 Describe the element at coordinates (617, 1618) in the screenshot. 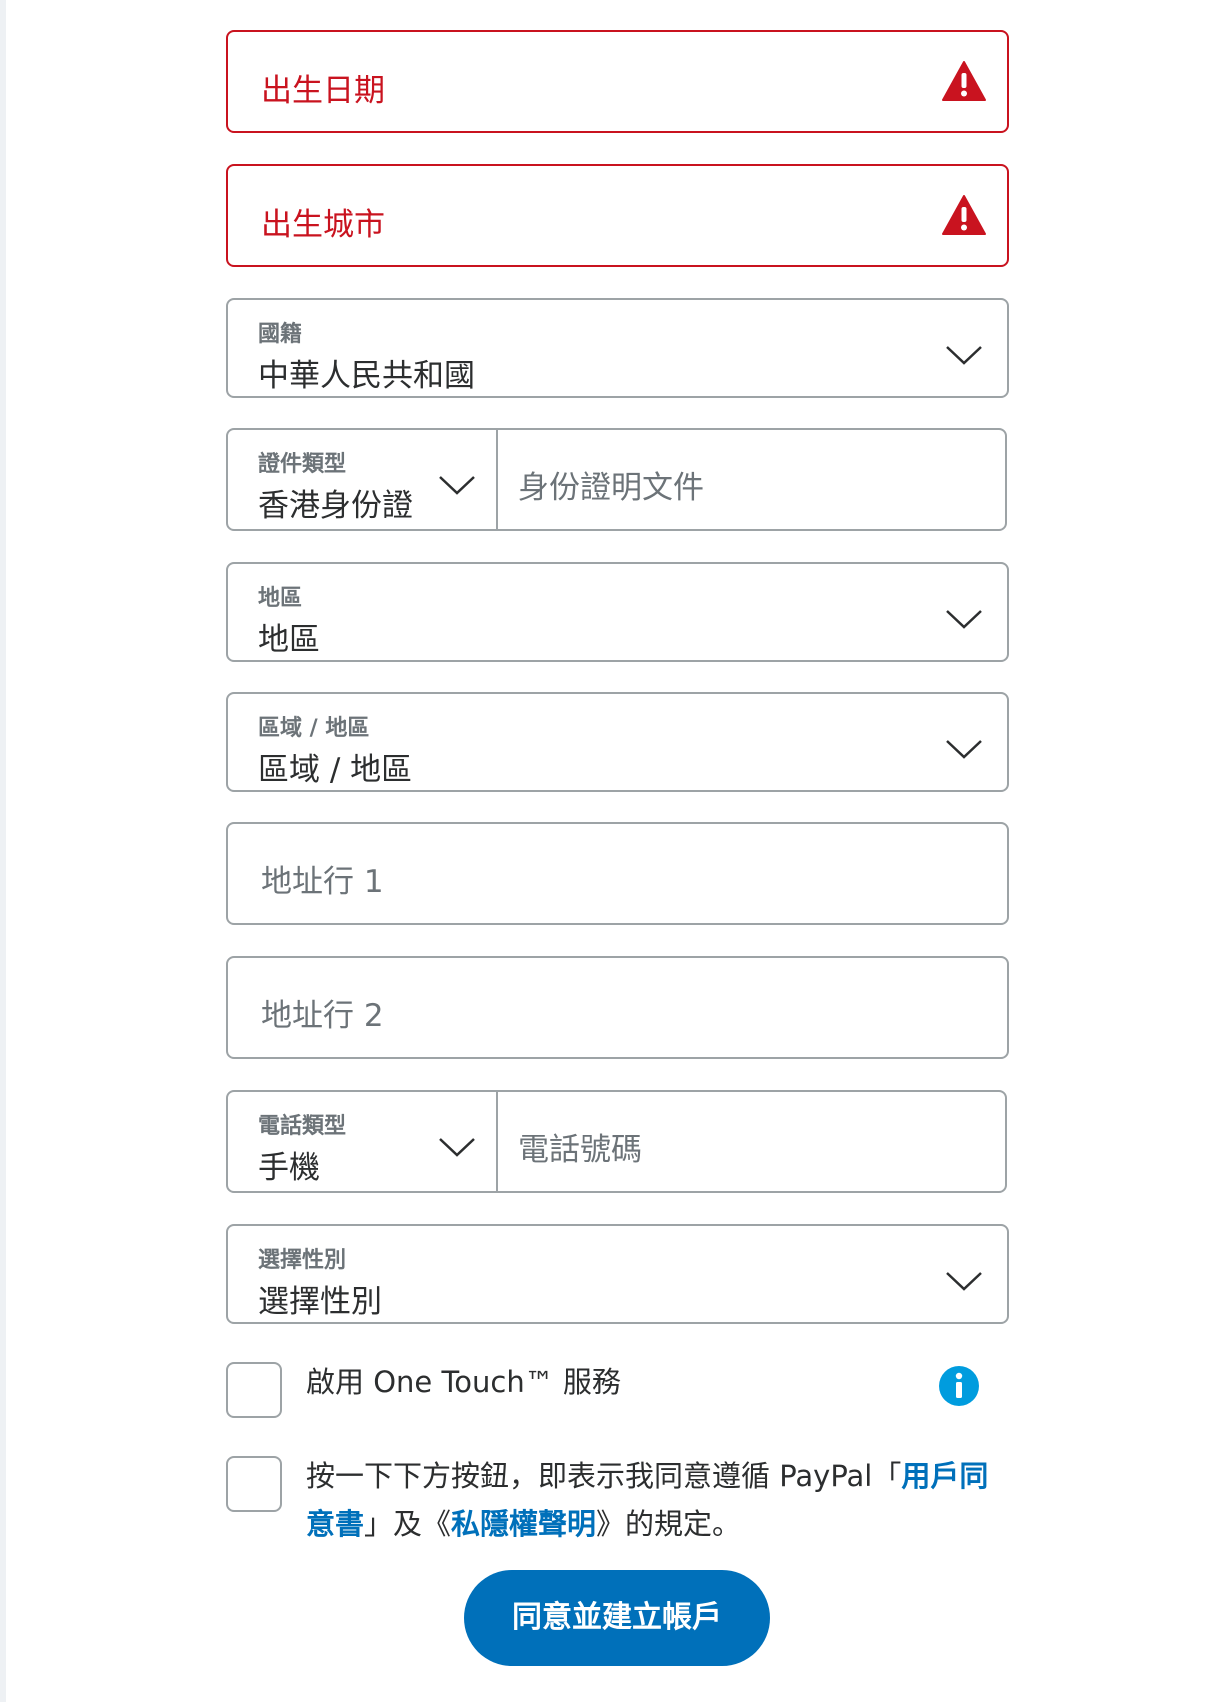

I see `agree-create-account-button: 同意並建立帳戶` at that location.